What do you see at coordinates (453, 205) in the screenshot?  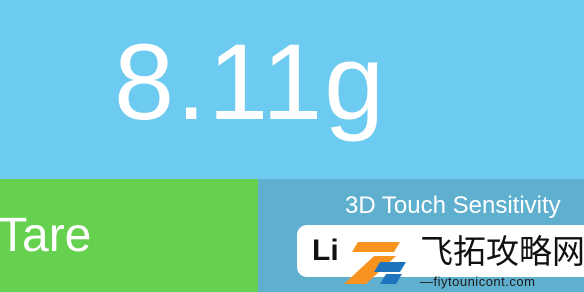 I see `sensitivity-title: 3D Touch Sensitivity` at bounding box center [453, 205].